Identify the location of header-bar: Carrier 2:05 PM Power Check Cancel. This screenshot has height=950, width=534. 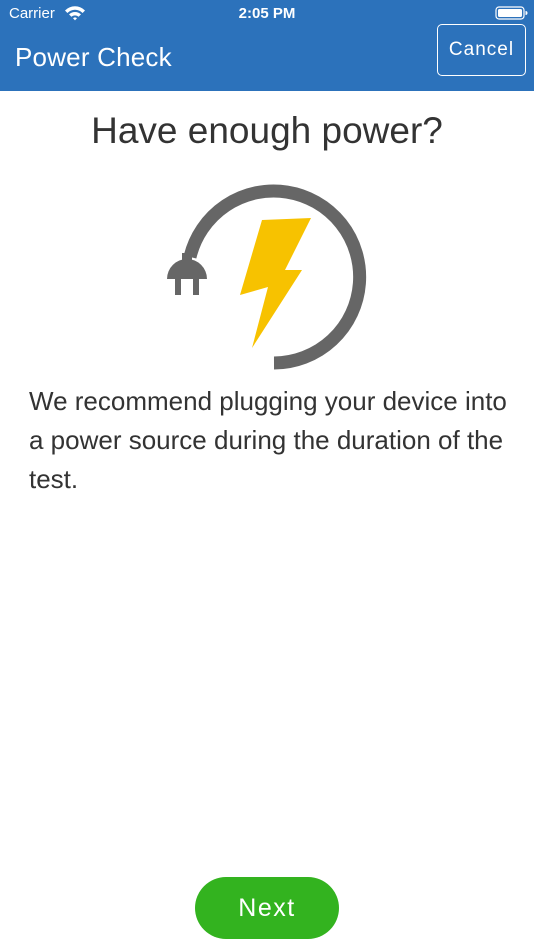
(267, 45).